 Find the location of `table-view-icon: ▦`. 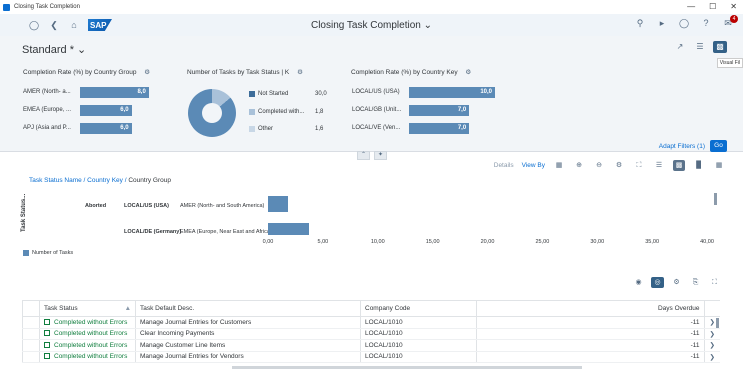

table-view-icon: ▦ is located at coordinates (719, 165).